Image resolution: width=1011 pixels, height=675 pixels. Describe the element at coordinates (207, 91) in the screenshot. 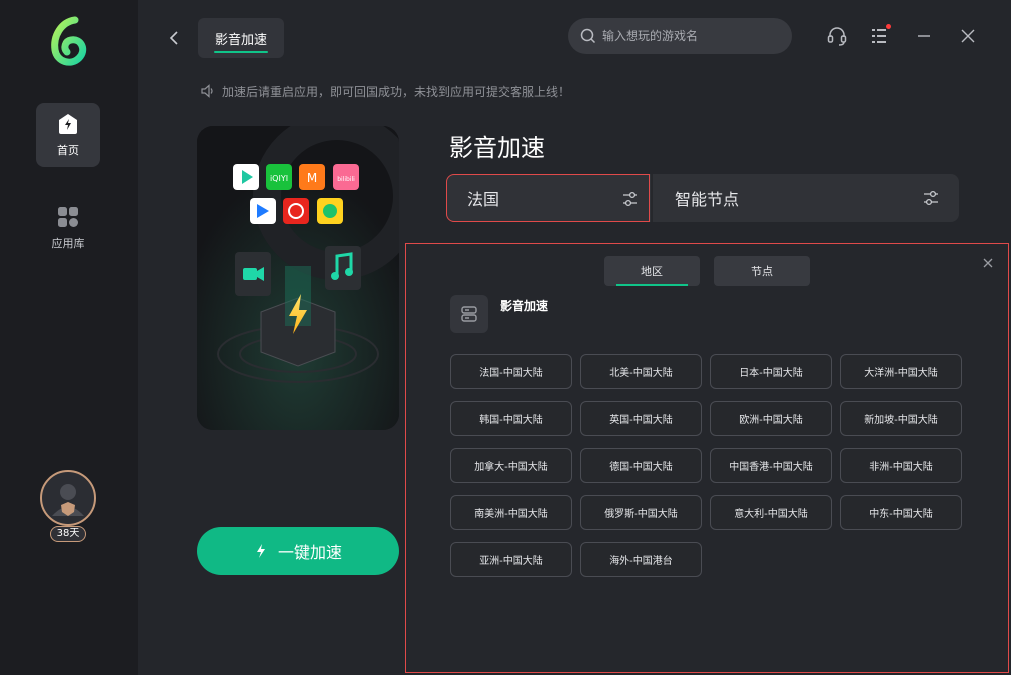

I see `speaker-icon` at that location.